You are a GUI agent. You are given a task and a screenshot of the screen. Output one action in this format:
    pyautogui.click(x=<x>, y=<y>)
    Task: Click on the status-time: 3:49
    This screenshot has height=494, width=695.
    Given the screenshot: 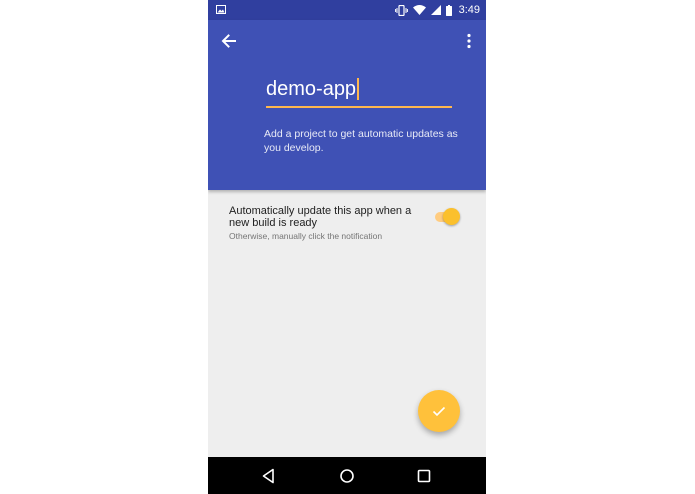 What is the action you would take?
    pyautogui.click(x=469, y=10)
    